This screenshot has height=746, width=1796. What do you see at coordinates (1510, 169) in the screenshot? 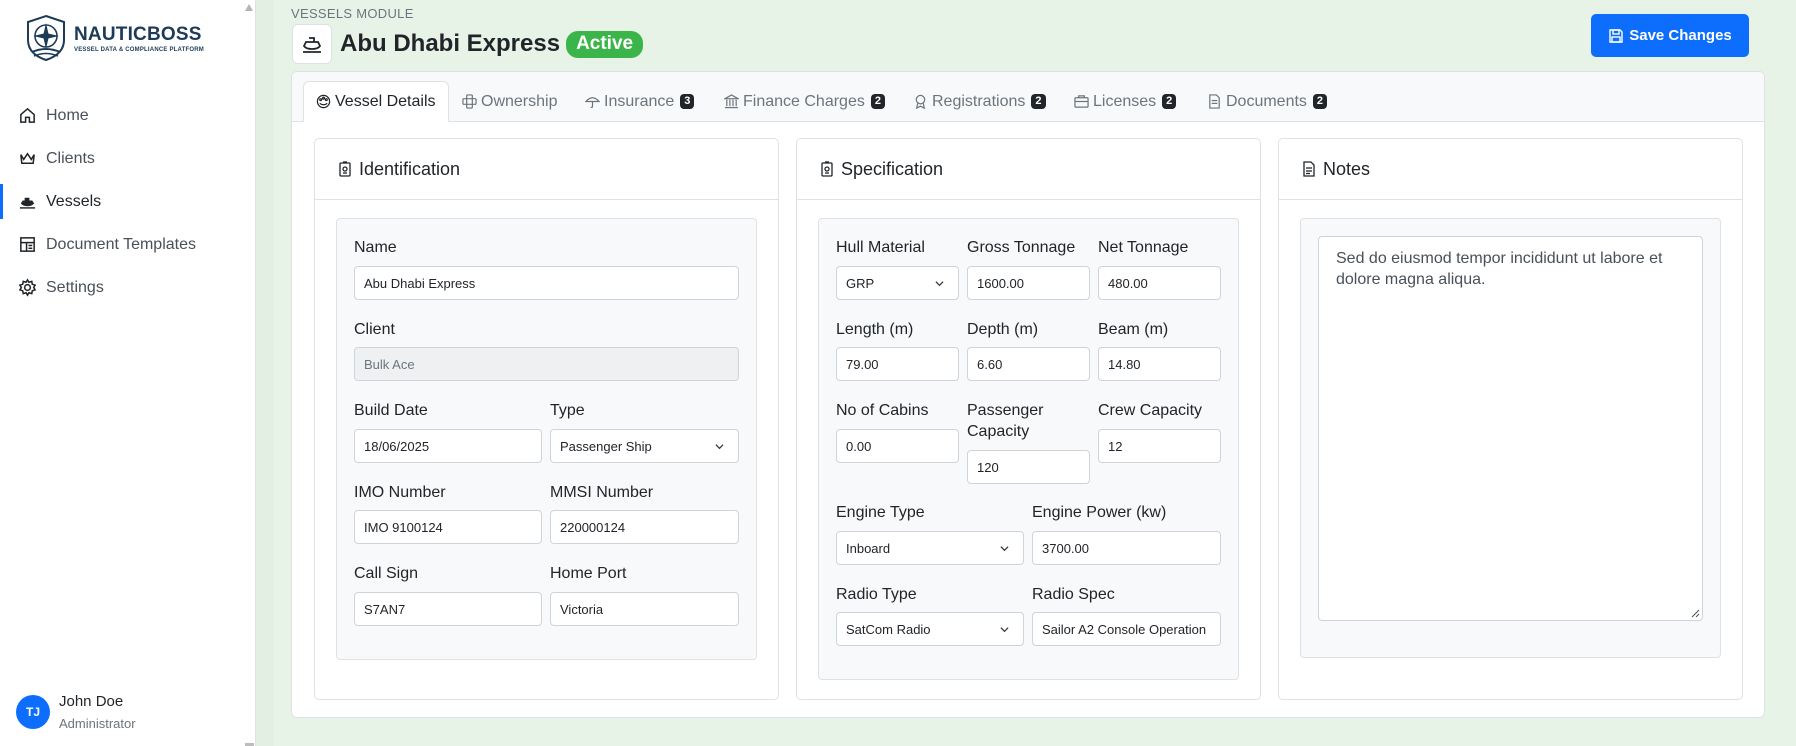
I see `card-header: Notes` at bounding box center [1510, 169].